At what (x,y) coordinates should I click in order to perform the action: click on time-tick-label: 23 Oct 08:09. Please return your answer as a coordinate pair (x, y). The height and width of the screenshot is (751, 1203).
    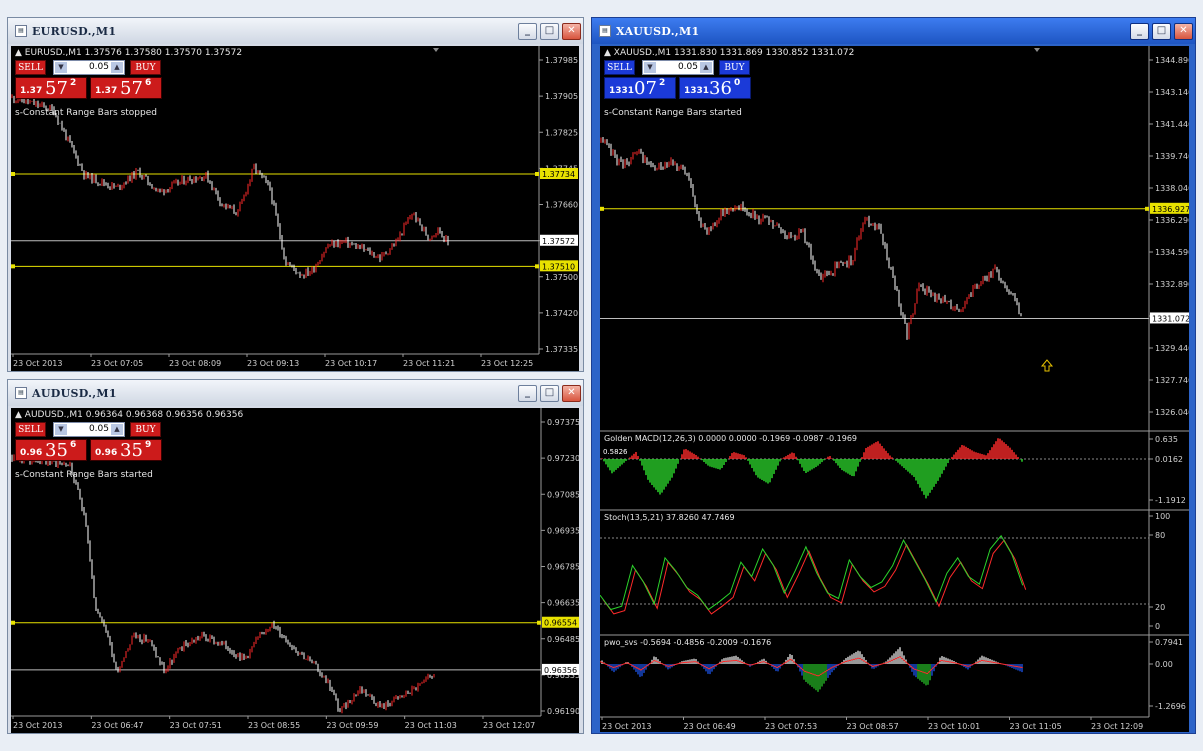
    Looking at the image, I should click on (195, 363).